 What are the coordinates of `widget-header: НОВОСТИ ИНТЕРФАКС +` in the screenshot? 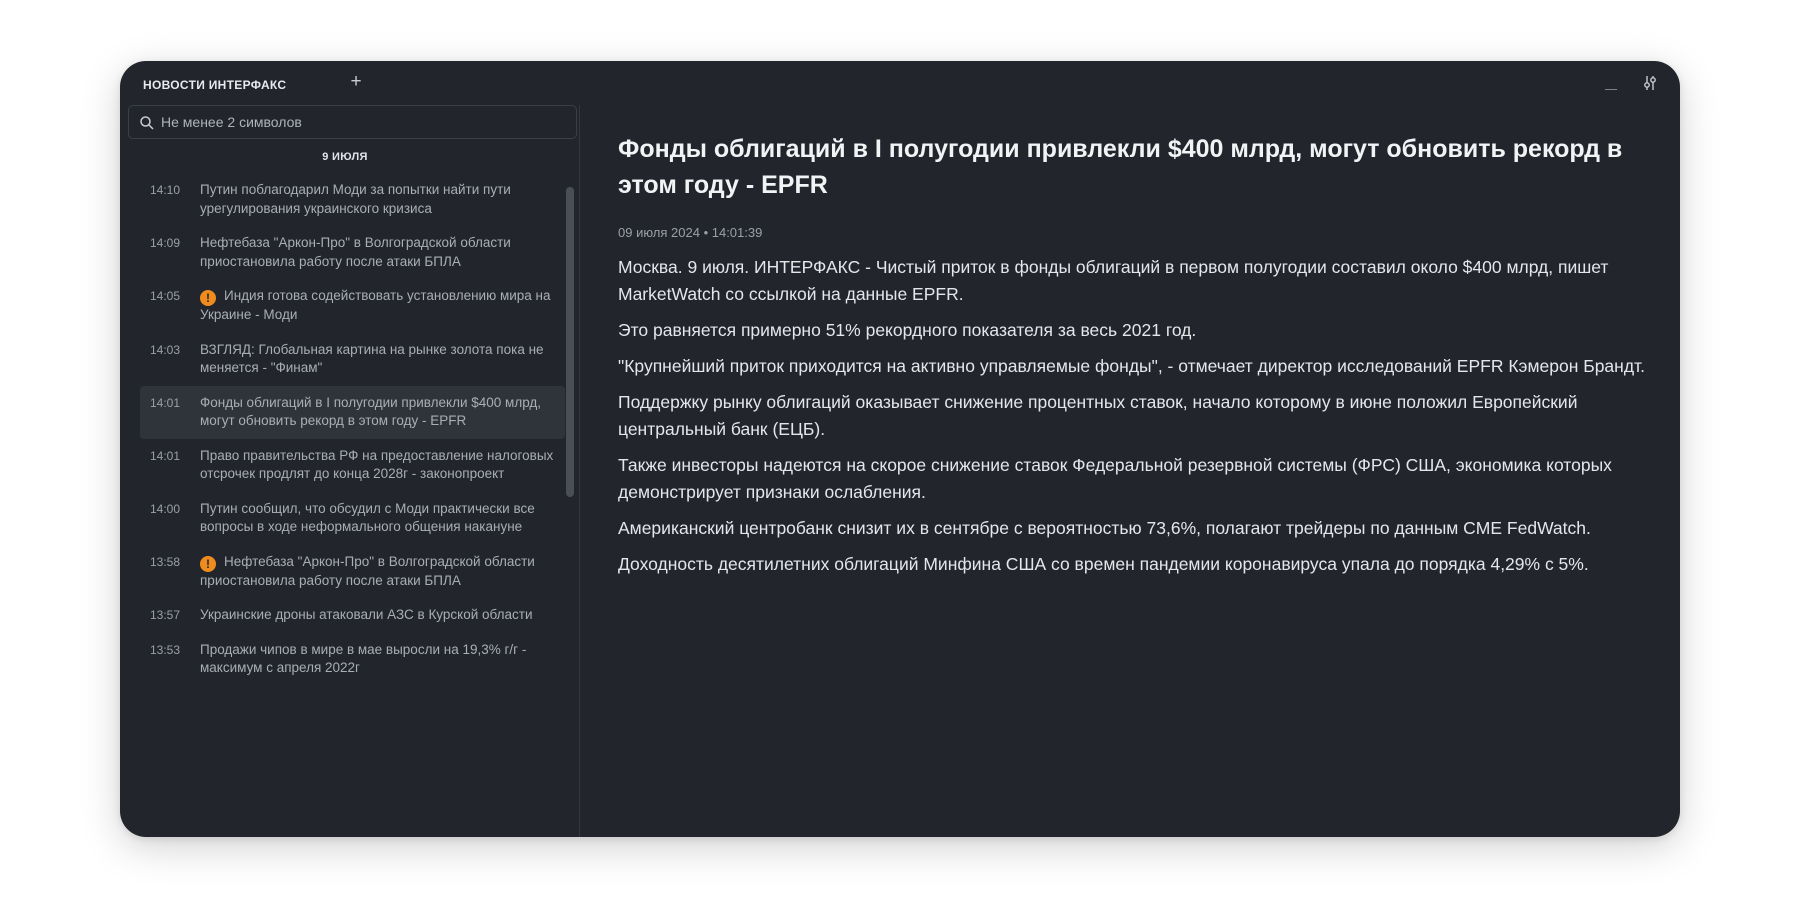 It's located at (900, 83).